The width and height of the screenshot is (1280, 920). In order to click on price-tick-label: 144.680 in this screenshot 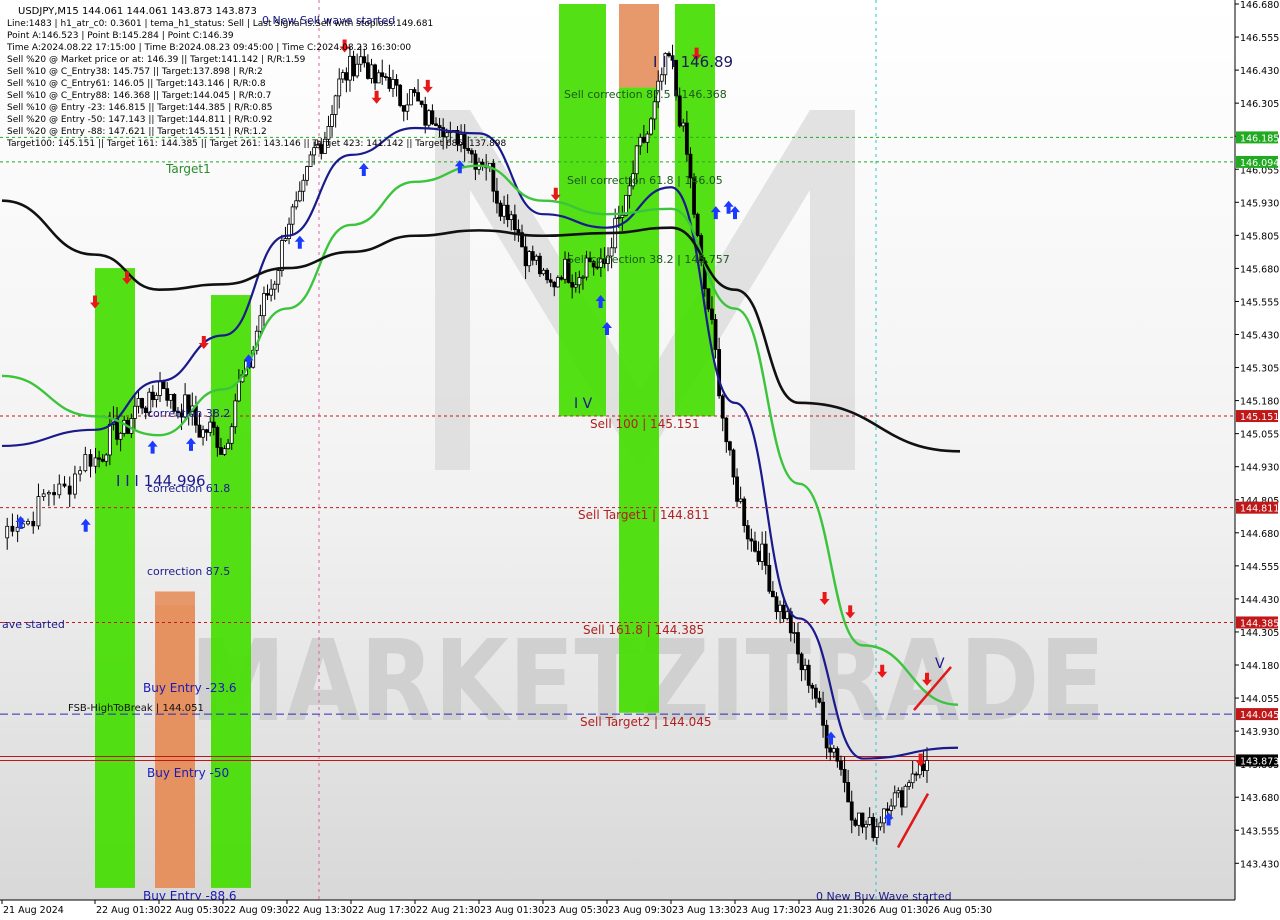, I will do `click(1259, 534)`.